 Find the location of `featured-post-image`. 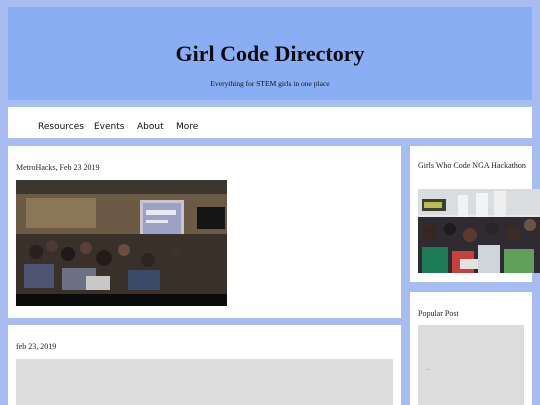

featured-post-image is located at coordinates (479, 231).